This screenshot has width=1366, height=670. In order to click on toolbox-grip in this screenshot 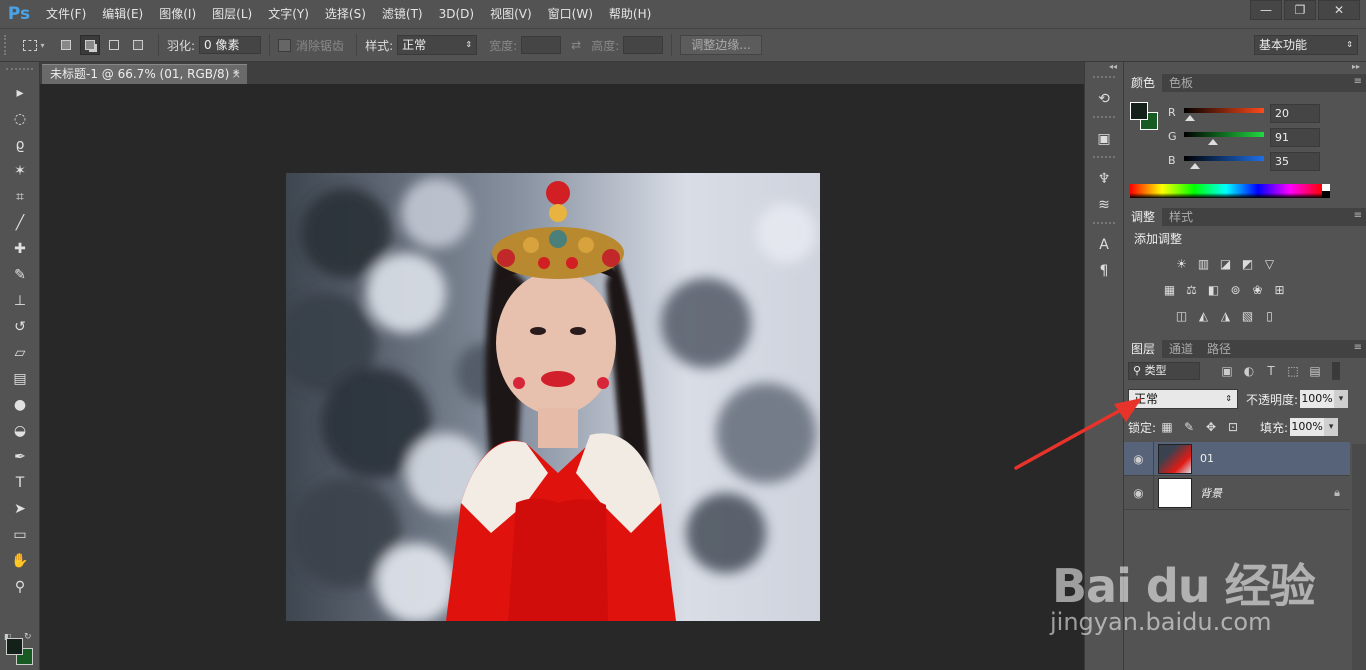, I will do `click(19, 74)`.